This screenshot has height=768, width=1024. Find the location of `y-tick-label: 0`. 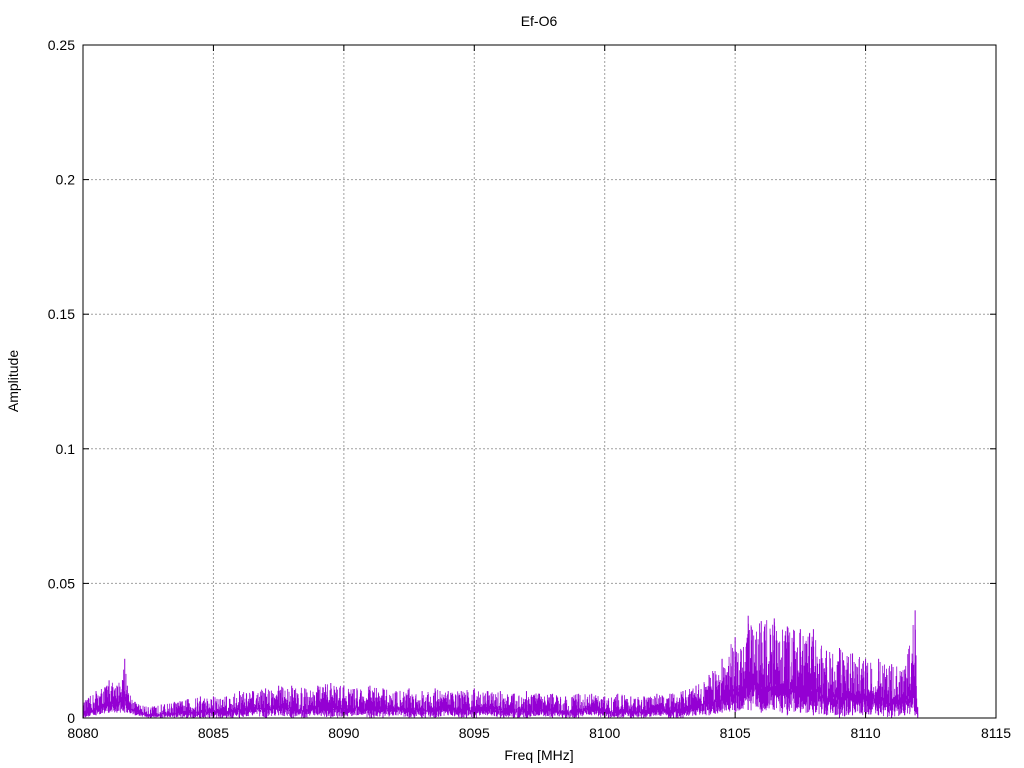

y-tick-label: 0 is located at coordinates (71, 718).